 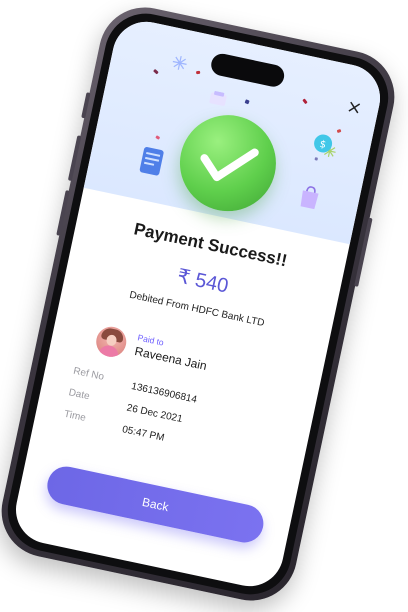 I want to click on success-badge, so click(x=228, y=163).